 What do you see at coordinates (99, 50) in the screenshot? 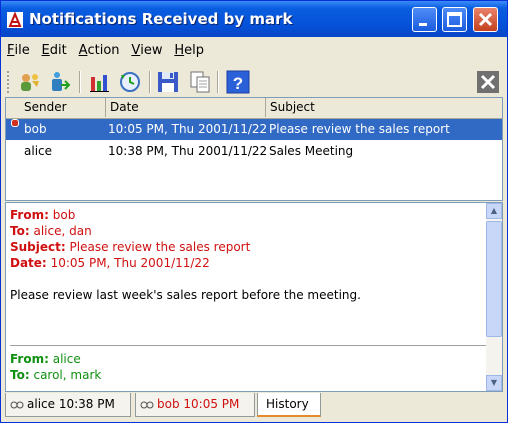
I see `menu-action: Action` at bounding box center [99, 50].